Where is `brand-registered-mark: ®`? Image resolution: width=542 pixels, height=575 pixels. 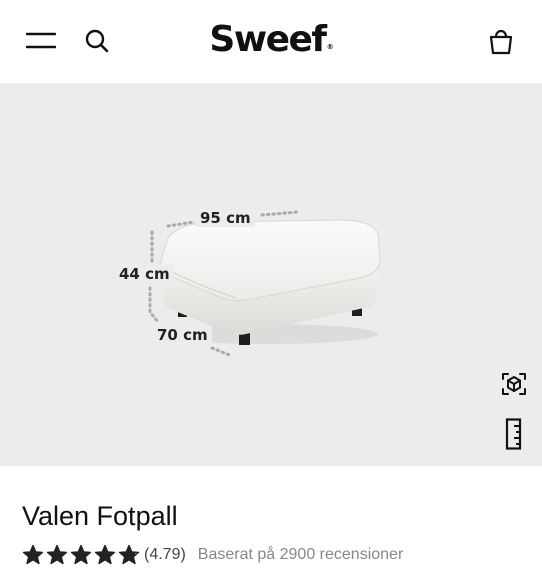
brand-registered-mark: ® is located at coordinates (330, 47).